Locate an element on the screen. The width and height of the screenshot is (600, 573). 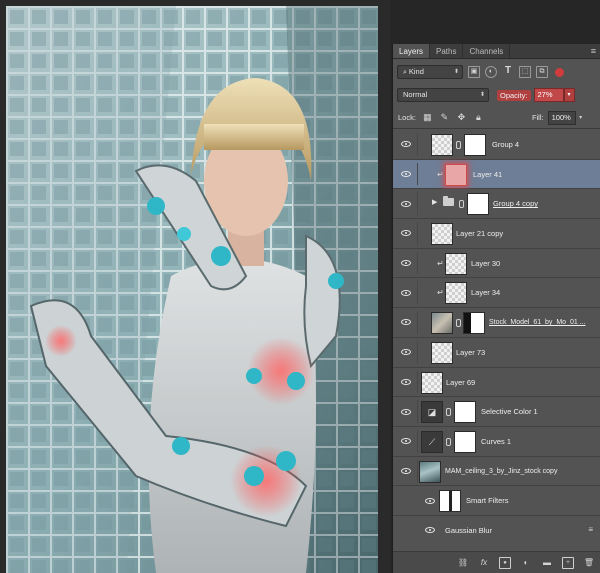
kind-filter-dropdown: ⌕ Kind ⬍ is located at coordinates (430, 72).